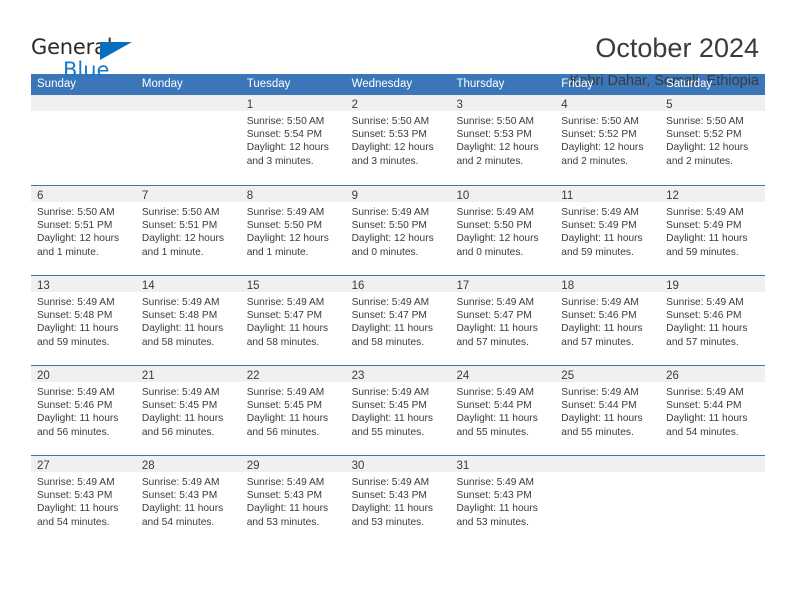 The image size is (792, 612). What do you see at coordinates (172, 252) in the screenshot?
I see `daylight-text-line2: and 1 minute.` at bounding box center [172, 252].